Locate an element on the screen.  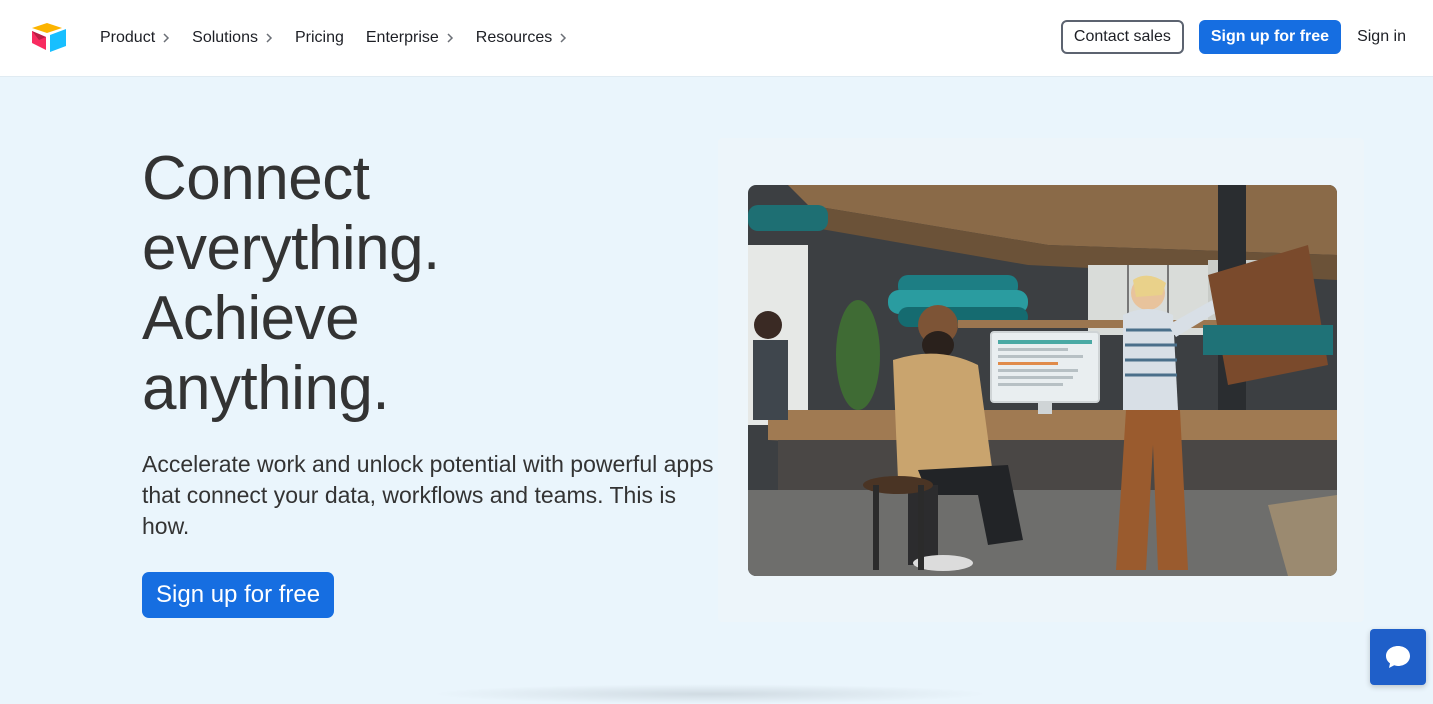
chat-bubble-icon is located at coordinates (1398, 657).